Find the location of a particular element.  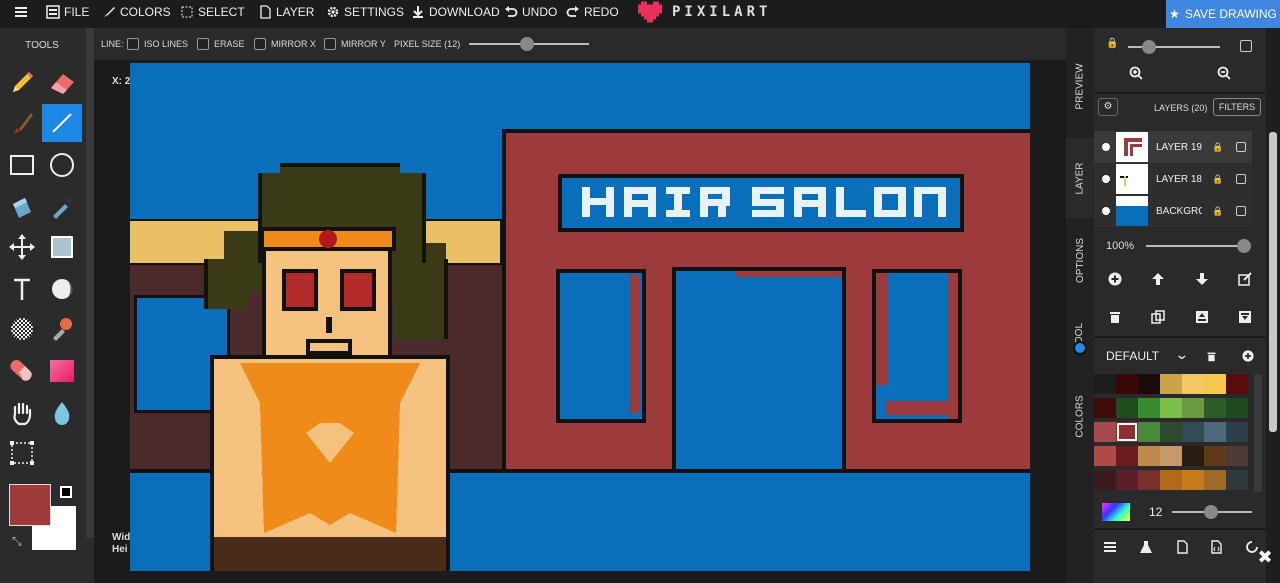

shape-eraser-tool is located at coordinates (22, 371).